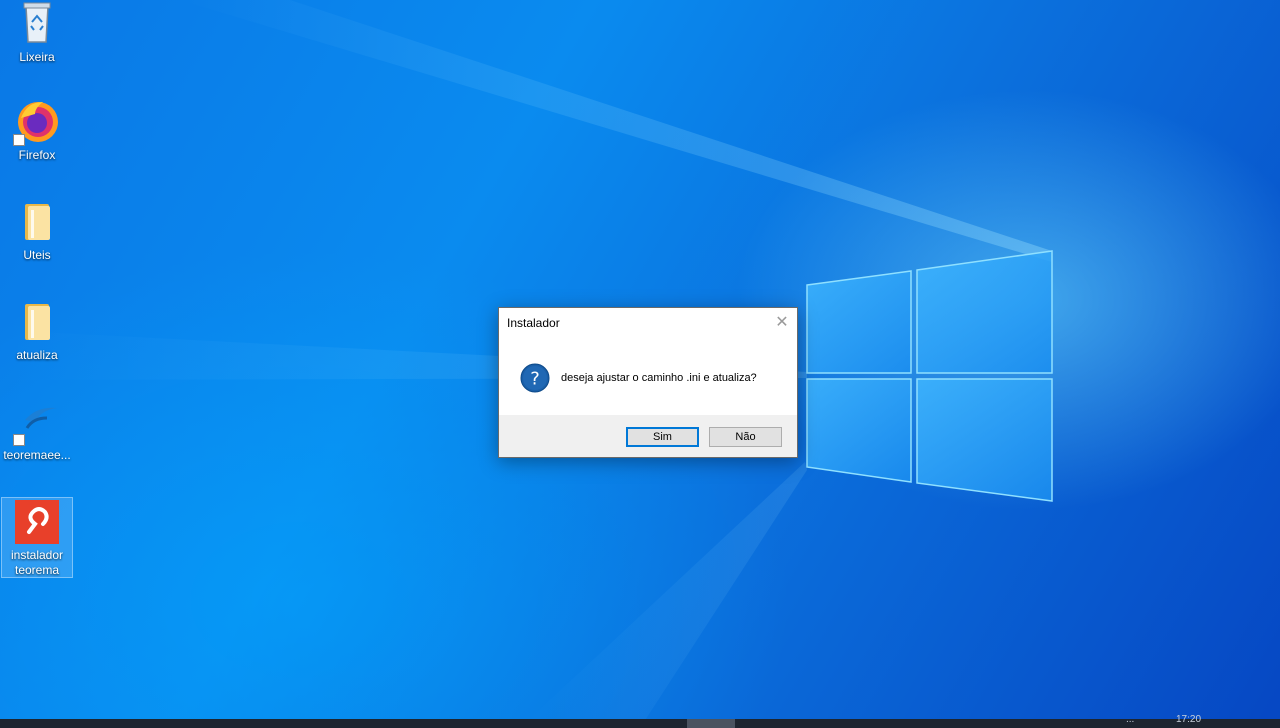 The height and width of the screenshot is (728, 1280). What do you see at coordinates (37, 255) in the screenshot?
I see `desktop-icon-label: Uteis` at bounding box center [37, 255].